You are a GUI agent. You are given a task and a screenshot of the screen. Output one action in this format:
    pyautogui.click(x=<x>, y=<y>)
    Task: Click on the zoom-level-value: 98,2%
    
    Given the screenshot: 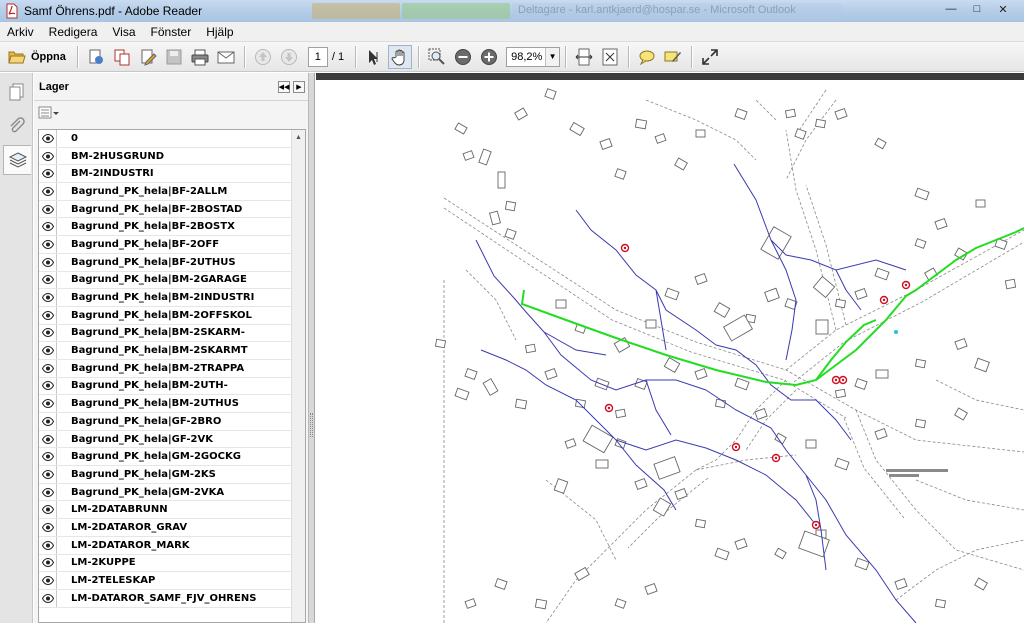 What is the action you would take?
    pyautogui.click(x=526, y=57)
    